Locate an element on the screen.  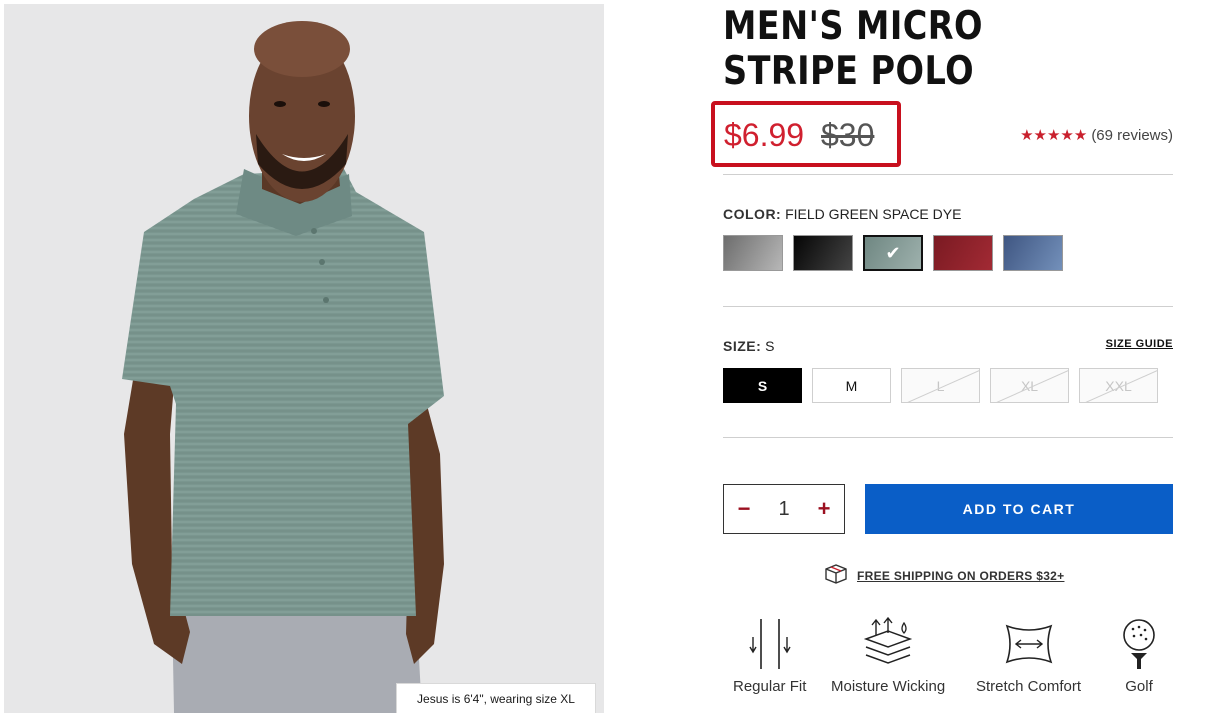
add-to-cart-button: ADD TO CART is located at coordinates (1019, 509).